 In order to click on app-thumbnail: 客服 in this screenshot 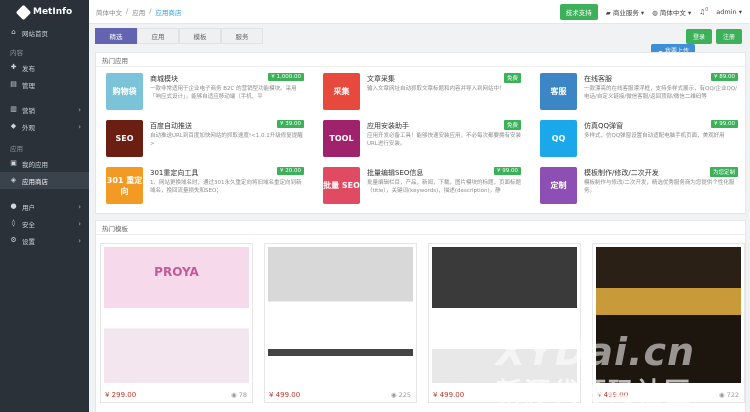, I will do `click(558, 91)`.